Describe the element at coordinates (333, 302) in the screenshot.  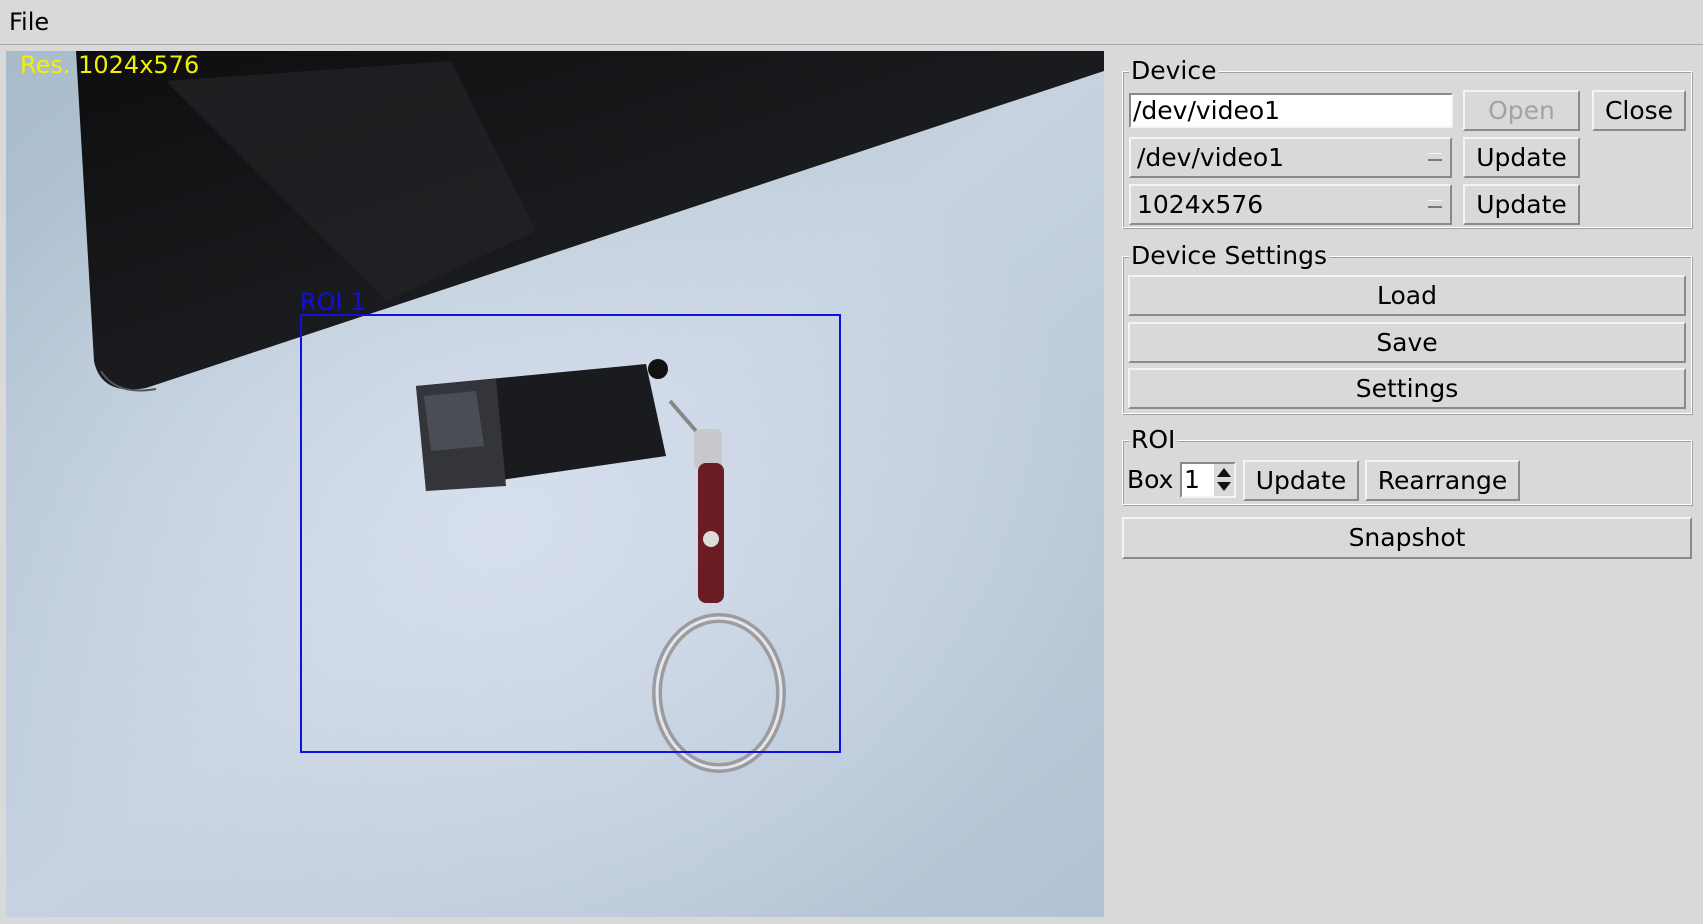
I see `roi-label: ROI 1` at that location.